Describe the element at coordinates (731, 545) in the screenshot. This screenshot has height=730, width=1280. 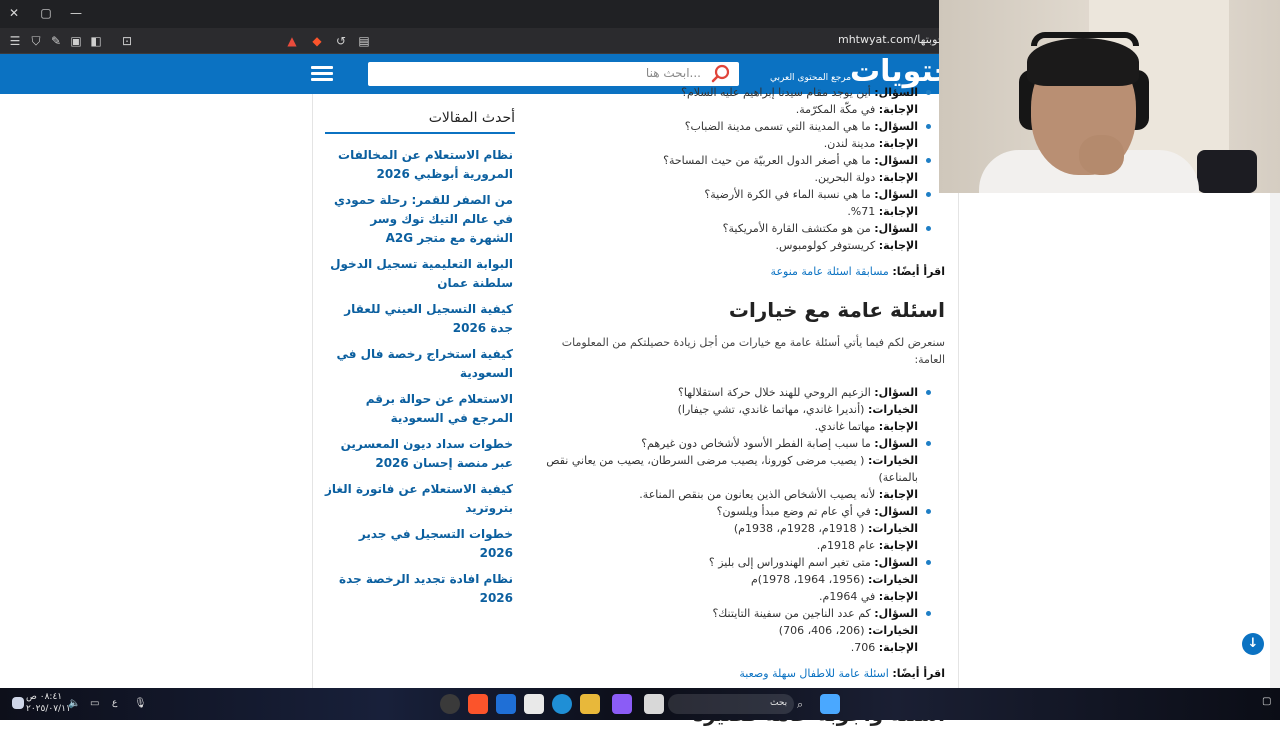
I see `answer-line: الإجابة: عام 1918م.` at that location.